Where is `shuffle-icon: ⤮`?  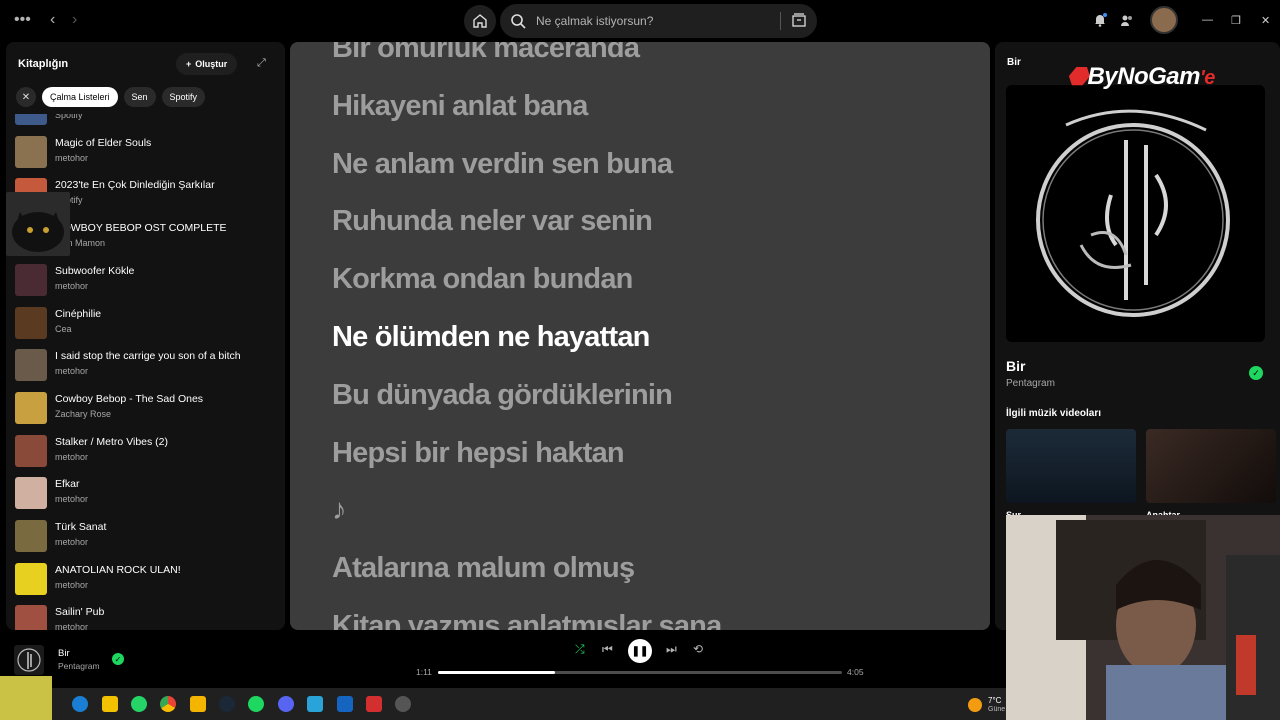 shuffle-icon: ⤮ is located at coordinates (580, 649).